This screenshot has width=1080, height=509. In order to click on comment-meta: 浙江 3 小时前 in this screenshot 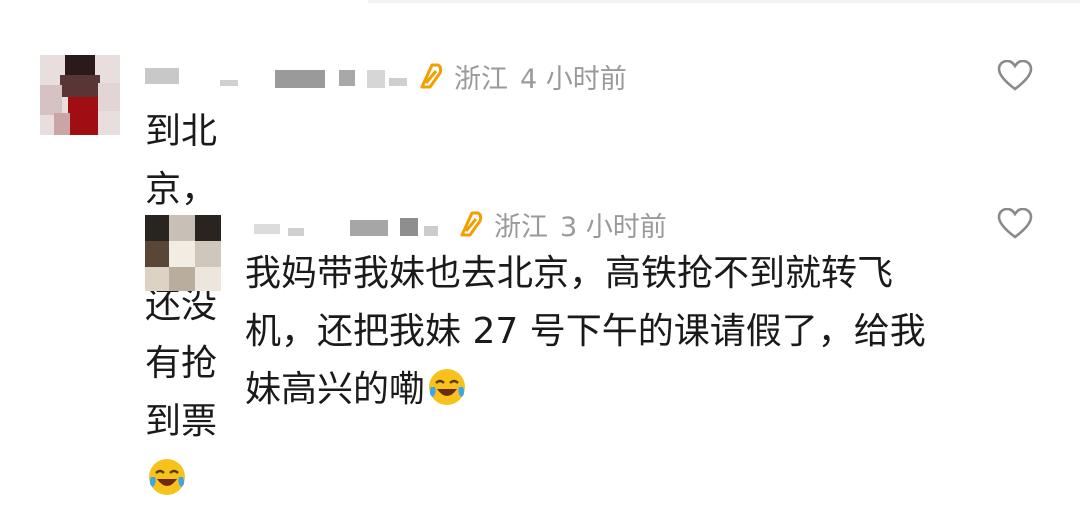, I will do `click(458, 224)`.